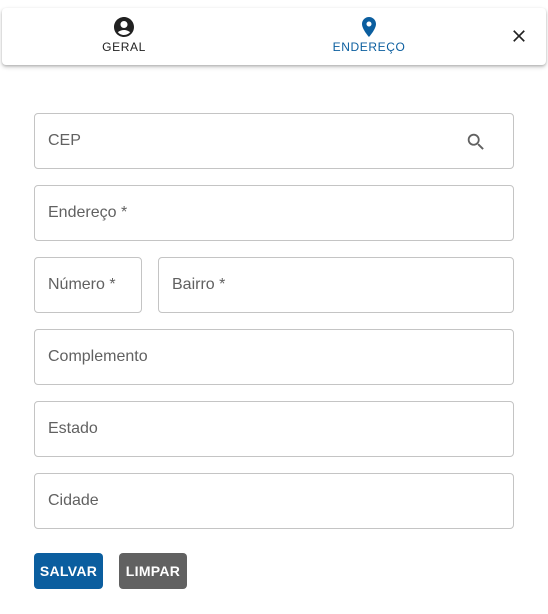 The width and height of the screenshot is (548, 614). I want to click on tab-geral-label: GERAL, so click(124, 47).